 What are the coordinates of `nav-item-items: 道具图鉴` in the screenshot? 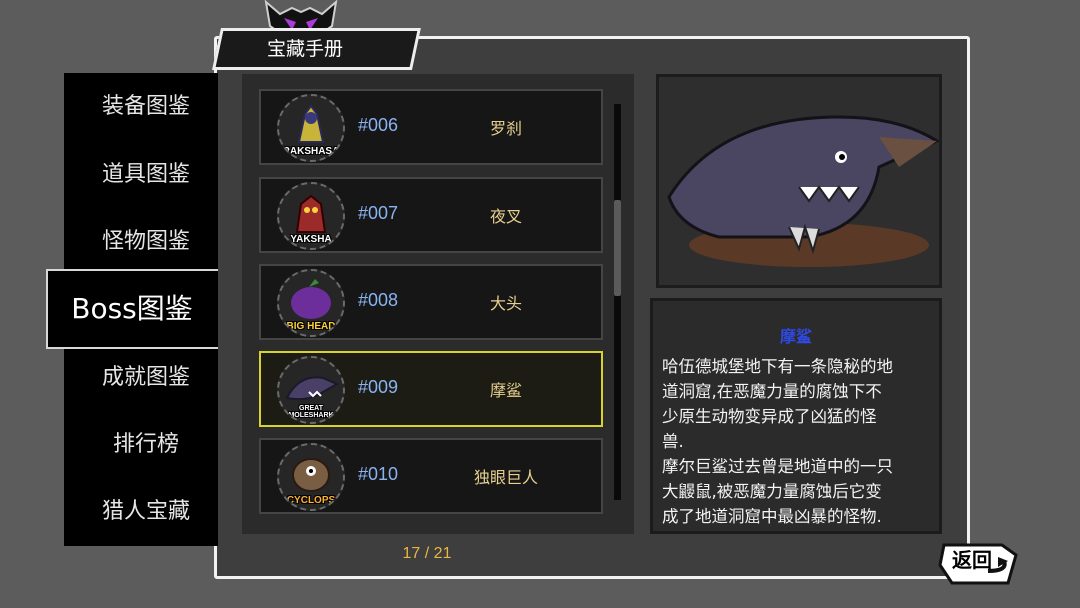 It's located at (146, 175).